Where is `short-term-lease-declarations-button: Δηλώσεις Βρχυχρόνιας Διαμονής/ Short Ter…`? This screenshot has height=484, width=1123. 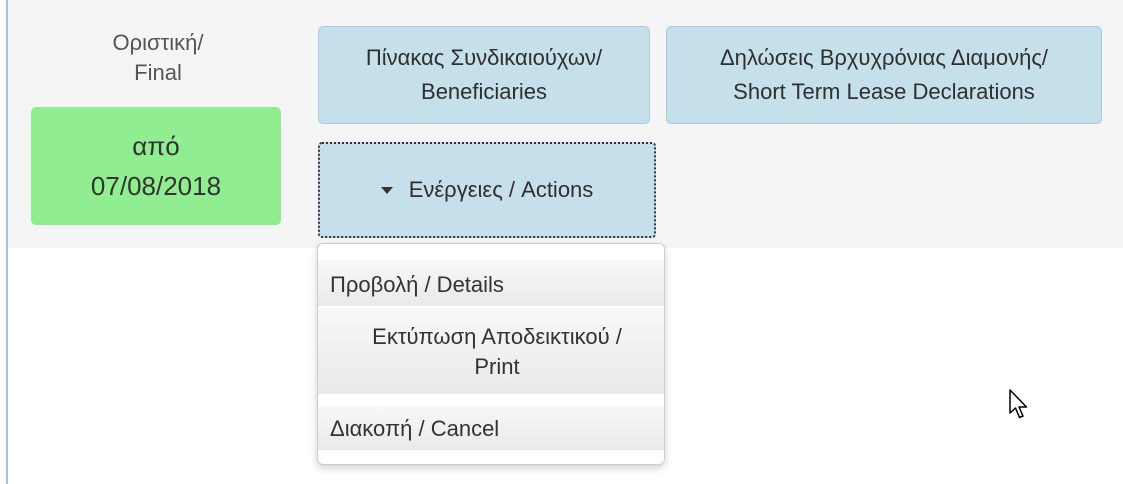
short-term-lease-declarations-button: Δηλώσεις Βρχυχρόνιας Διαμονής/ Short Ter… is located at coordinates (884, 75).